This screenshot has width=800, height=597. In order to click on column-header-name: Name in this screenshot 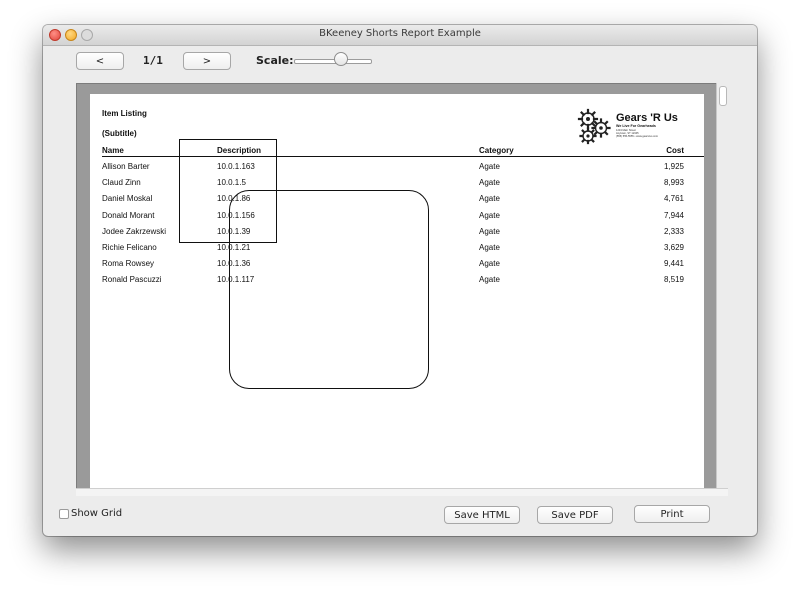, I will do `click(113, 150)`.